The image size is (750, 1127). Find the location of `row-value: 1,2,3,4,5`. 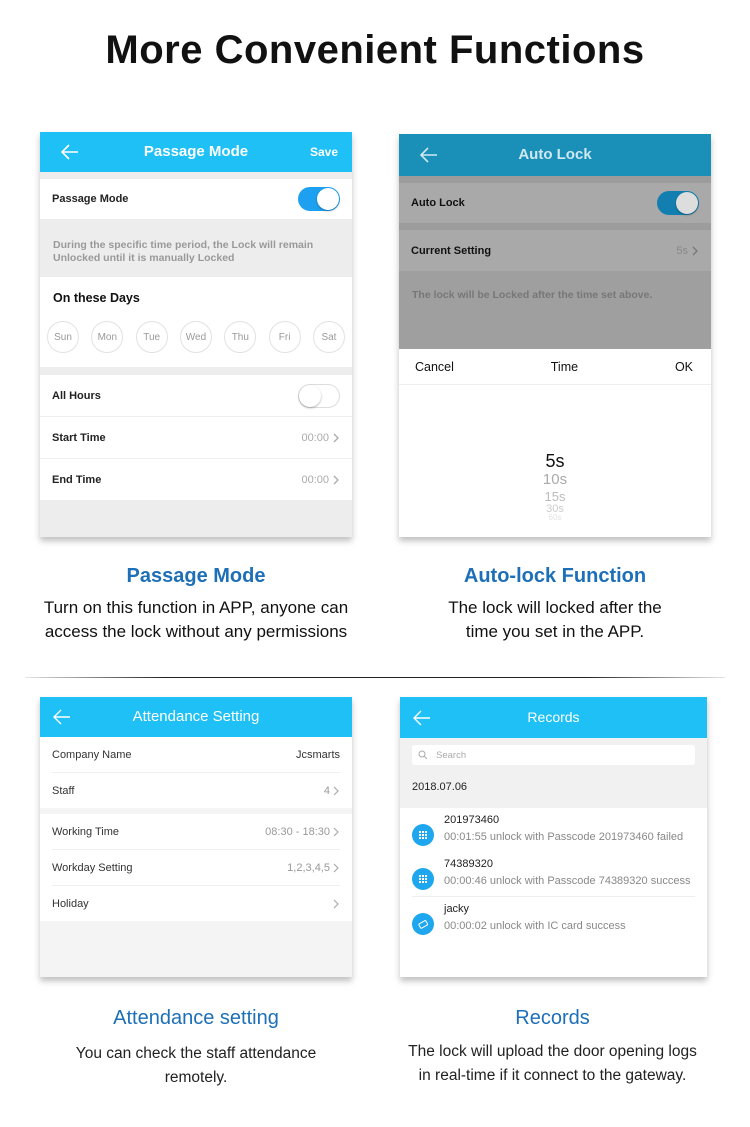

row-value: 1,2,3,4,5 is located at coordinates (308, 867).